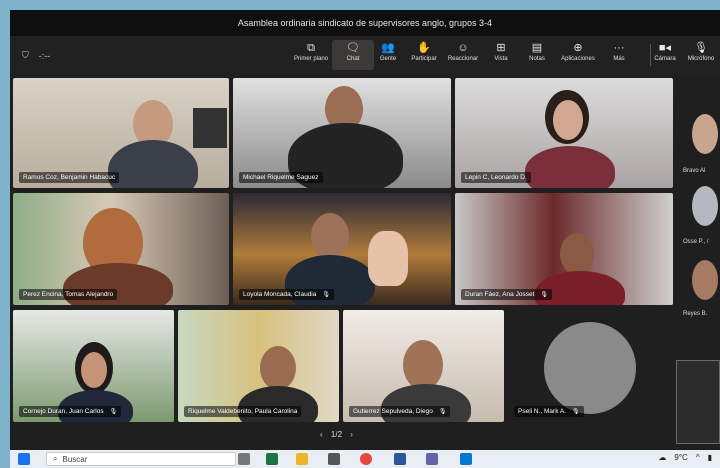 The width and height of the screenshot is (720, 468). Describe the element at coordinates (258, 366) in the screenshot. I see `video-tile: Riquelme Valdebenito, Paula Carolina` at that location.